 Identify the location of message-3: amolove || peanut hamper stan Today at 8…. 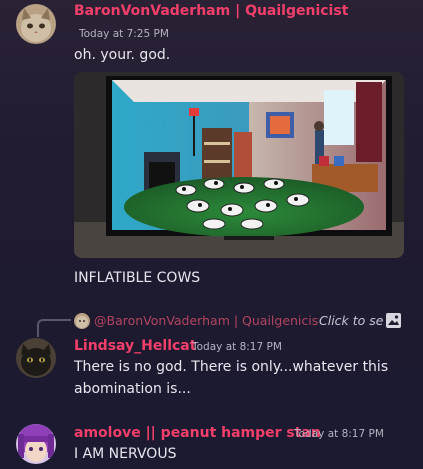
(211, 444).